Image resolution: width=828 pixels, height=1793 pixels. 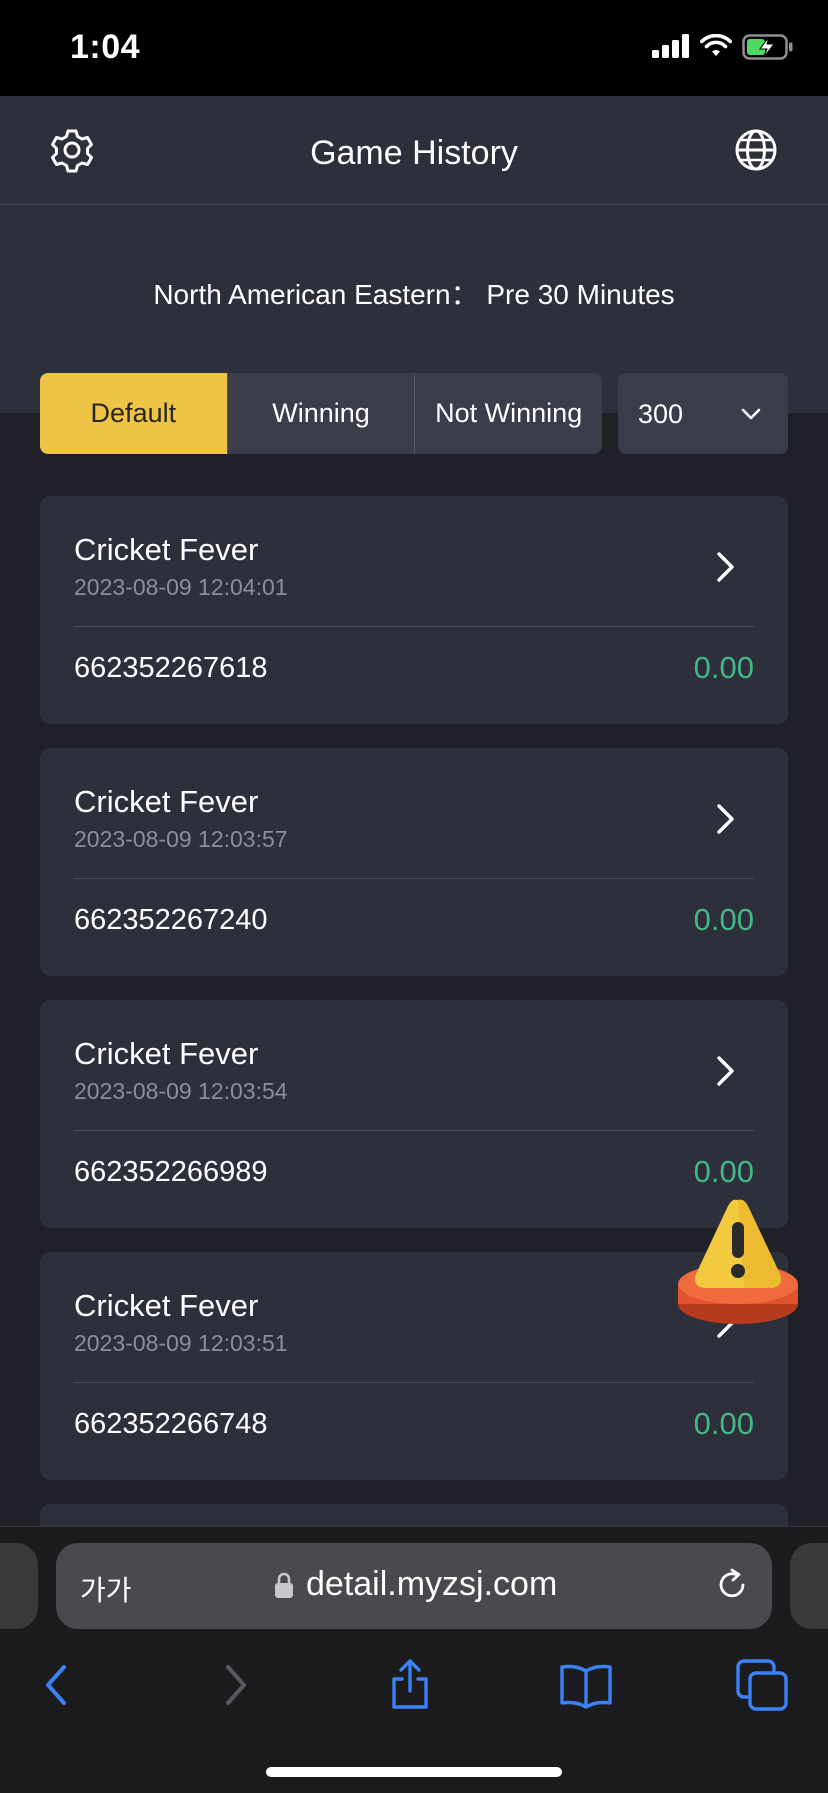 What do you see at coordinates (410, 1685) in the screenshot?
I see `share-icon` at bounding box center [410, 1685].